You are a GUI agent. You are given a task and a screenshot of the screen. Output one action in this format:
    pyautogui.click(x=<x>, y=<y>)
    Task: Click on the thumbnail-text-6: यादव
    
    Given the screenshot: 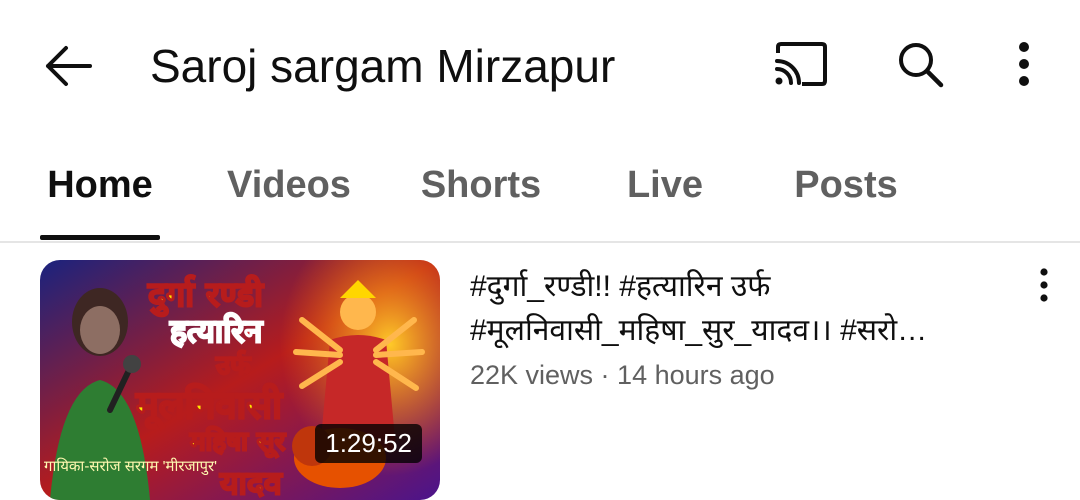 What is the action you would take?
    pyautogui.click(x=251, y=482)
    